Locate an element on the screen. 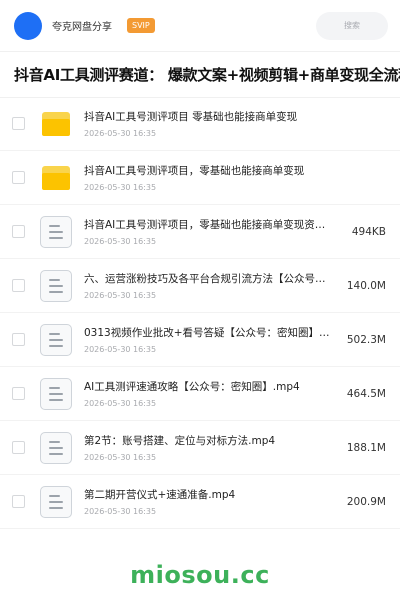  file-row: 抖音AI工具号测评项目，零基础也能接商单变现 2026-05-30 16:35 is located at coordinates (200, 178).